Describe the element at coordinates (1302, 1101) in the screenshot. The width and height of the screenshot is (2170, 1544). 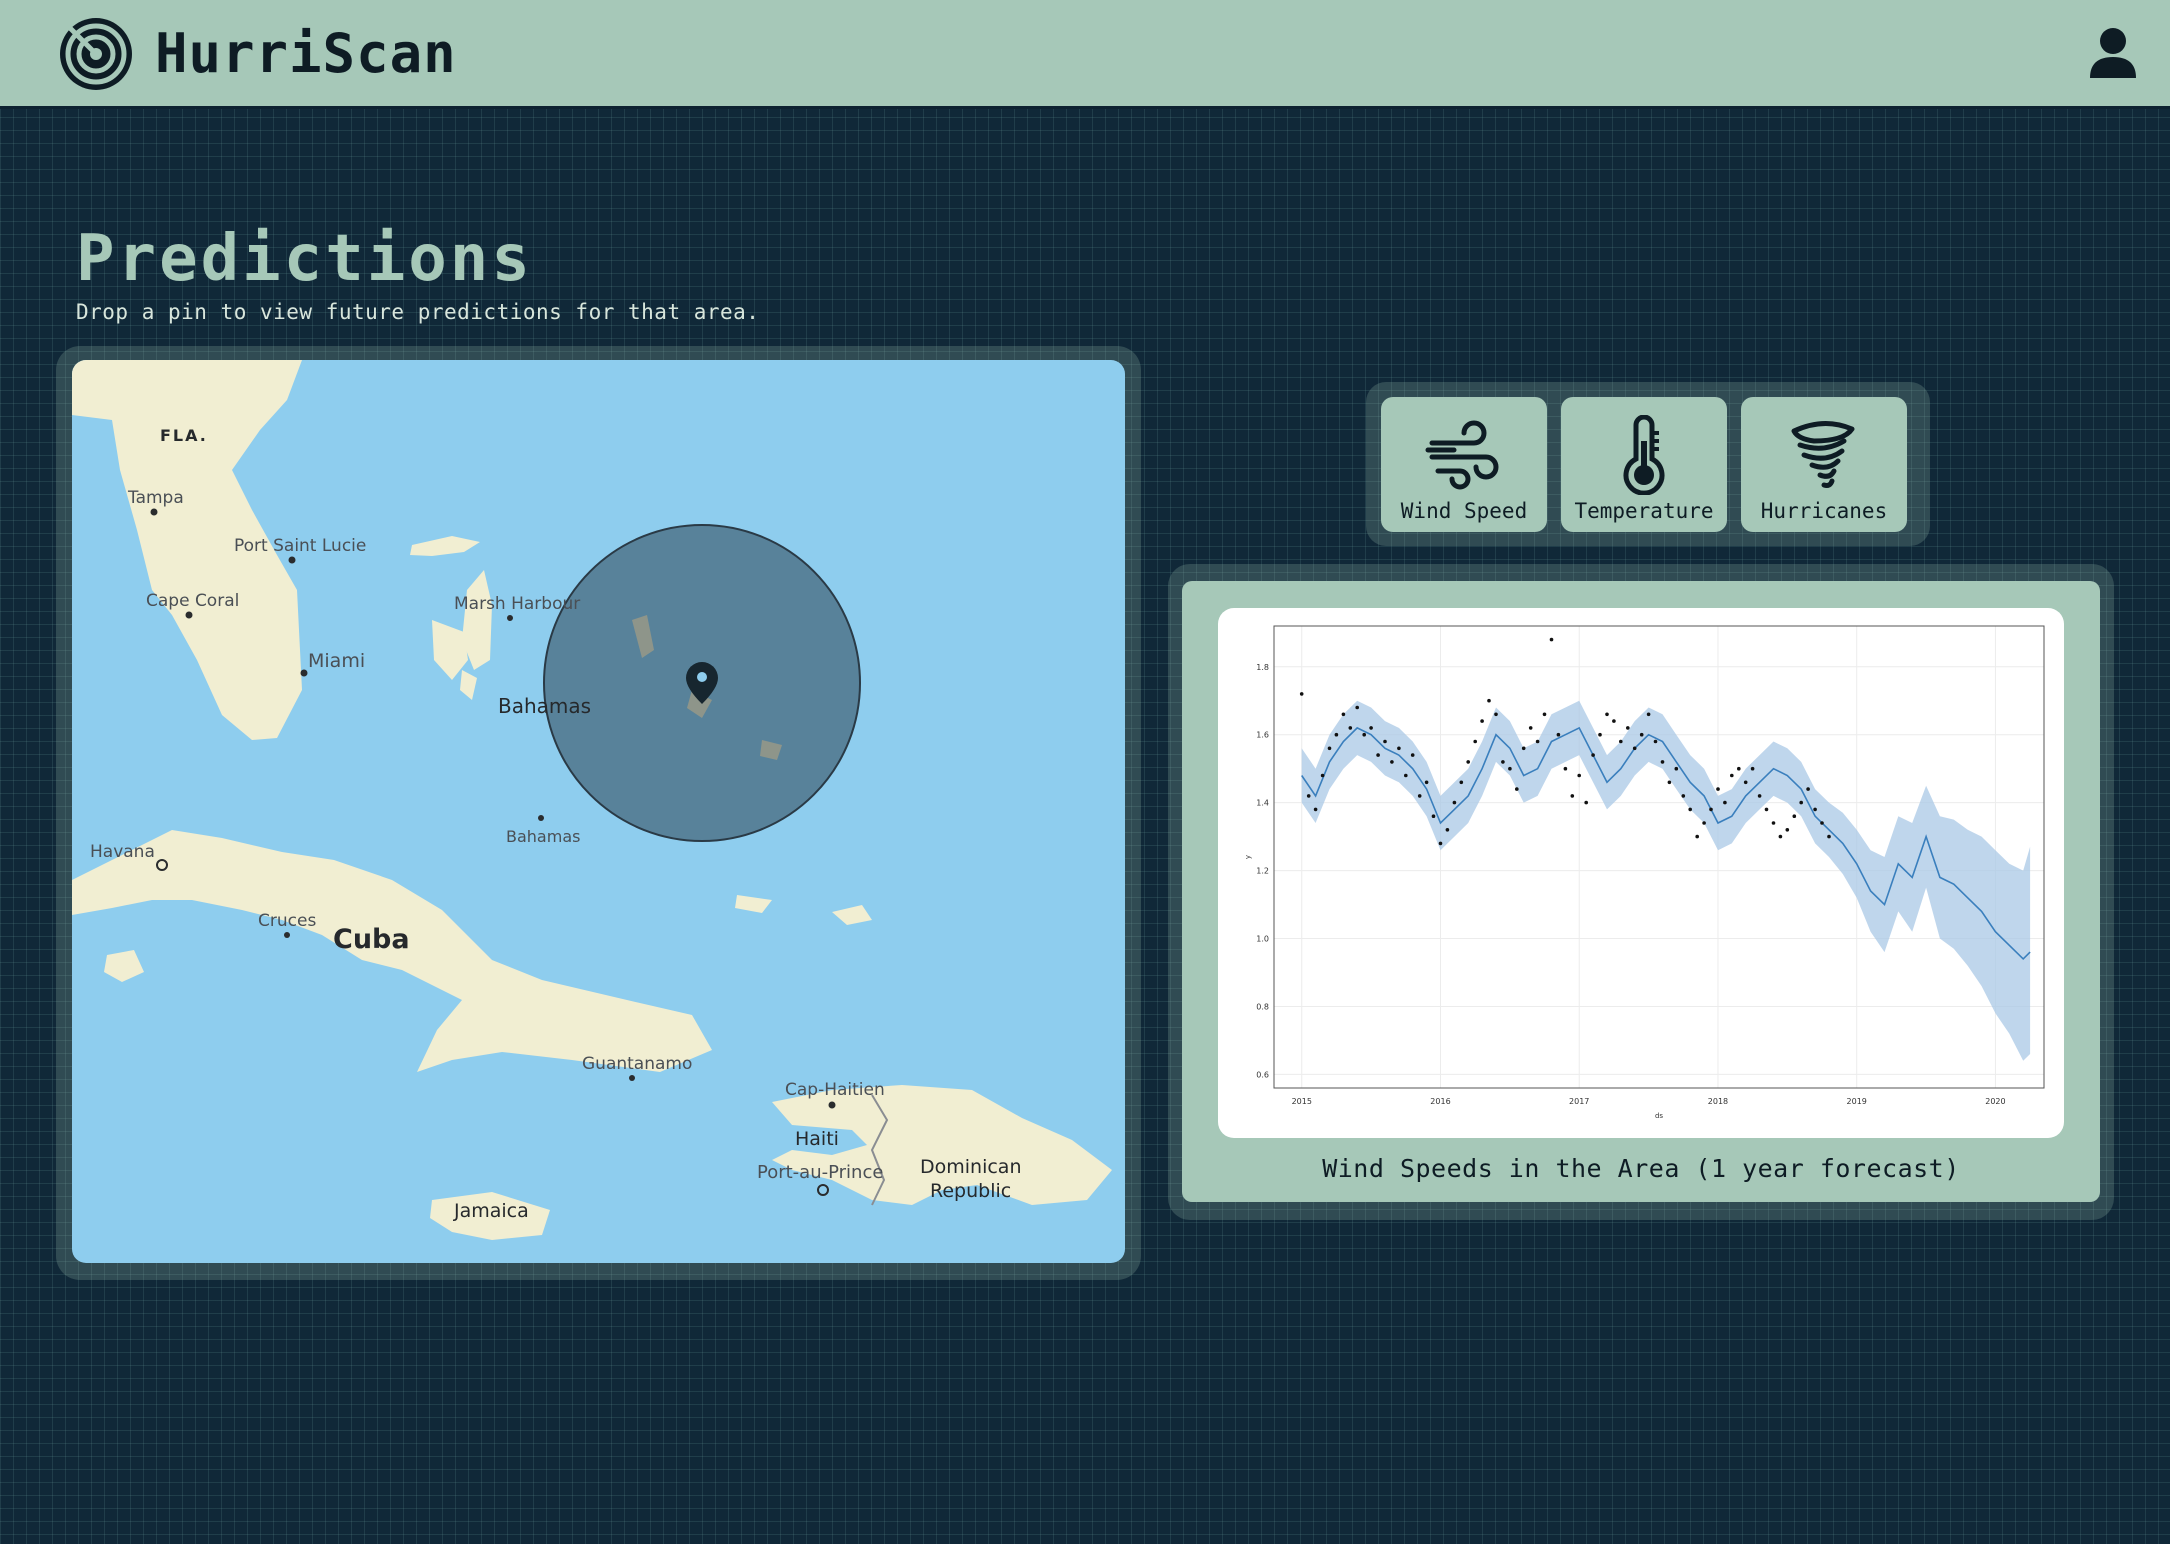
I see `x-tick-label: 2015` at that location.